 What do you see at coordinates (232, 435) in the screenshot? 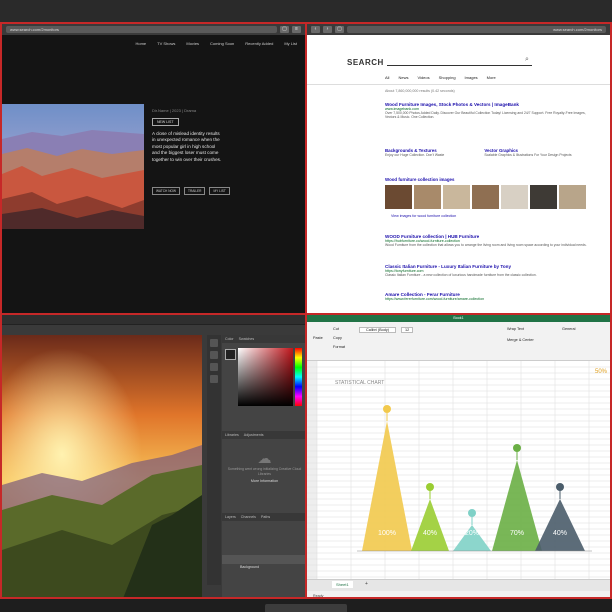
I see `tab-libraries: Libraries` at bounding box center [232, 435].